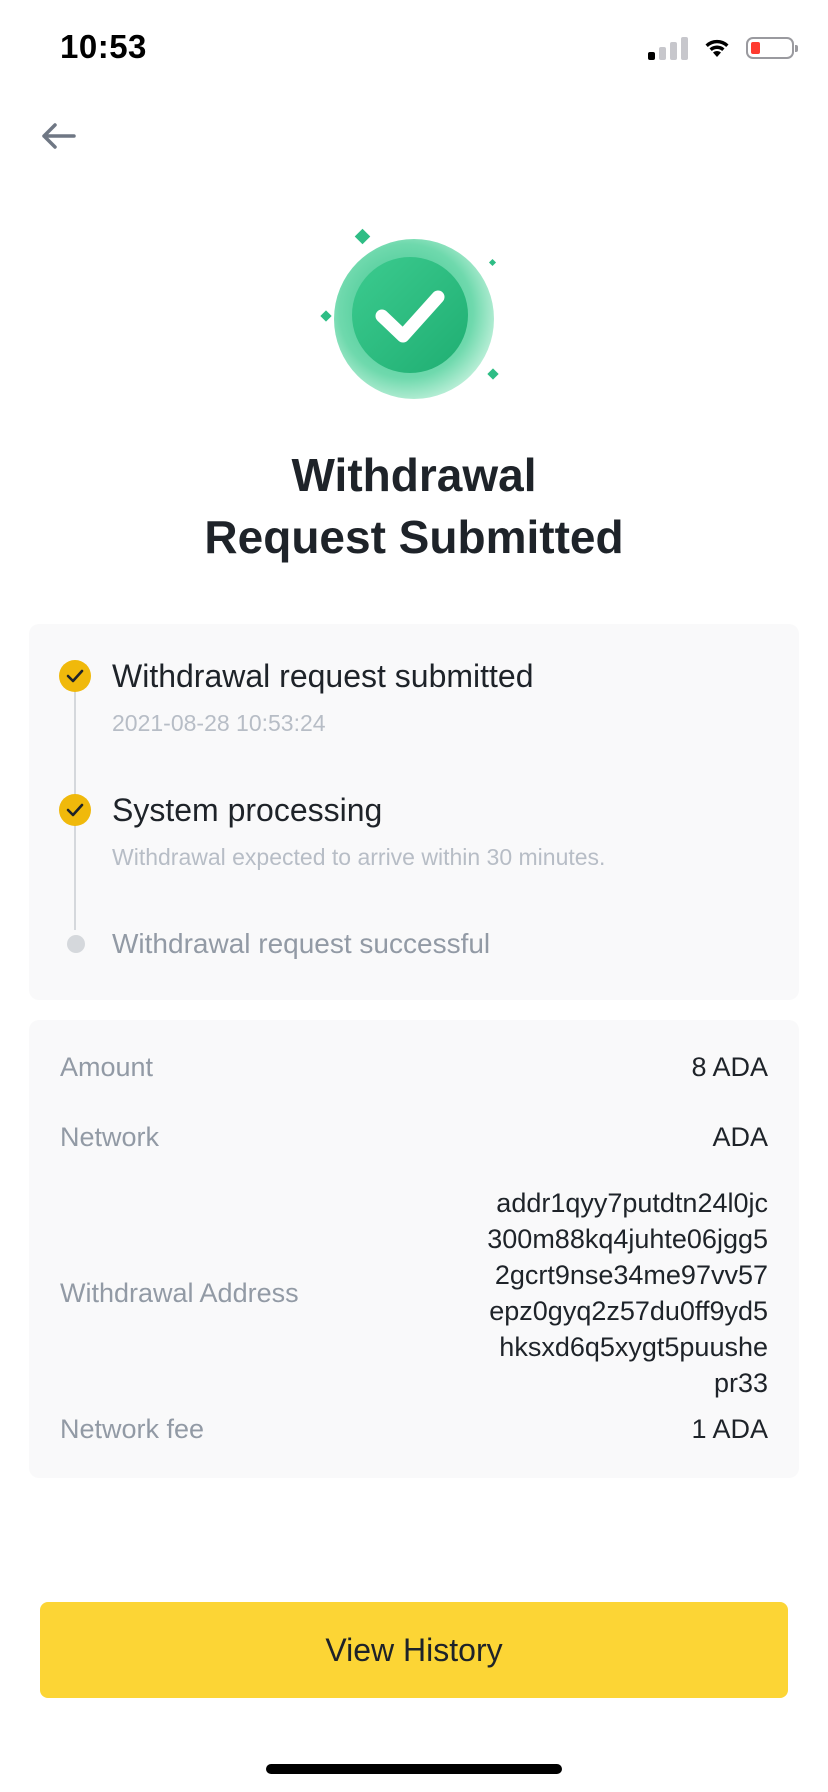 This screenshot has height=1792, width=828. What do you see at coordinates (414, 1137) in the screenshot?
I see `detail-row-network: Network ADA` at bounding box center [414, 1137].